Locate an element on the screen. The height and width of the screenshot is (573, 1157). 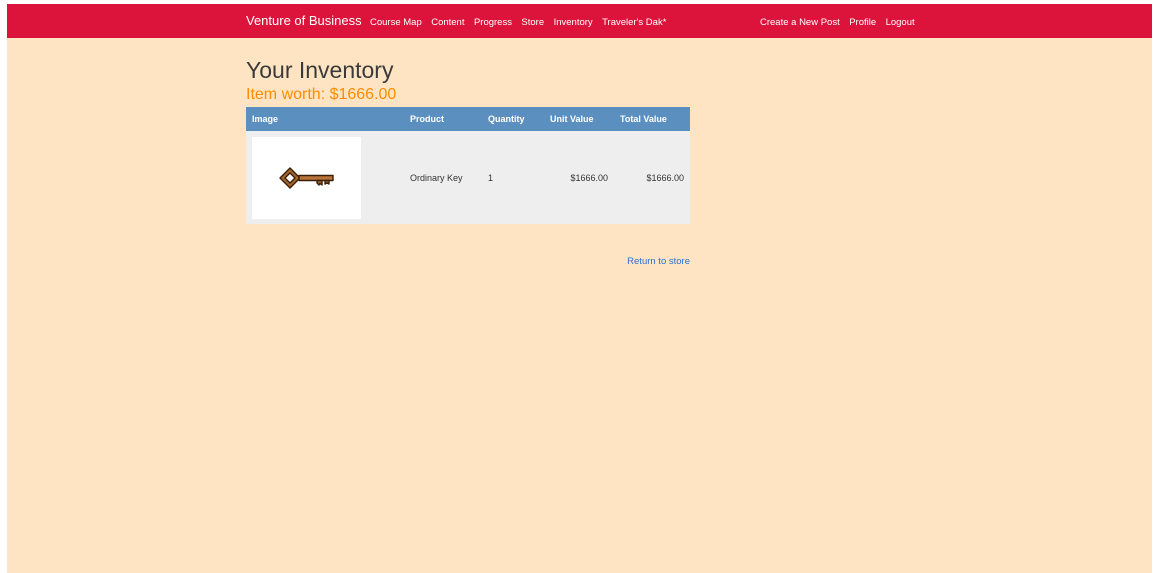
nav-logout: Logout is located at coordinates (900, 23).